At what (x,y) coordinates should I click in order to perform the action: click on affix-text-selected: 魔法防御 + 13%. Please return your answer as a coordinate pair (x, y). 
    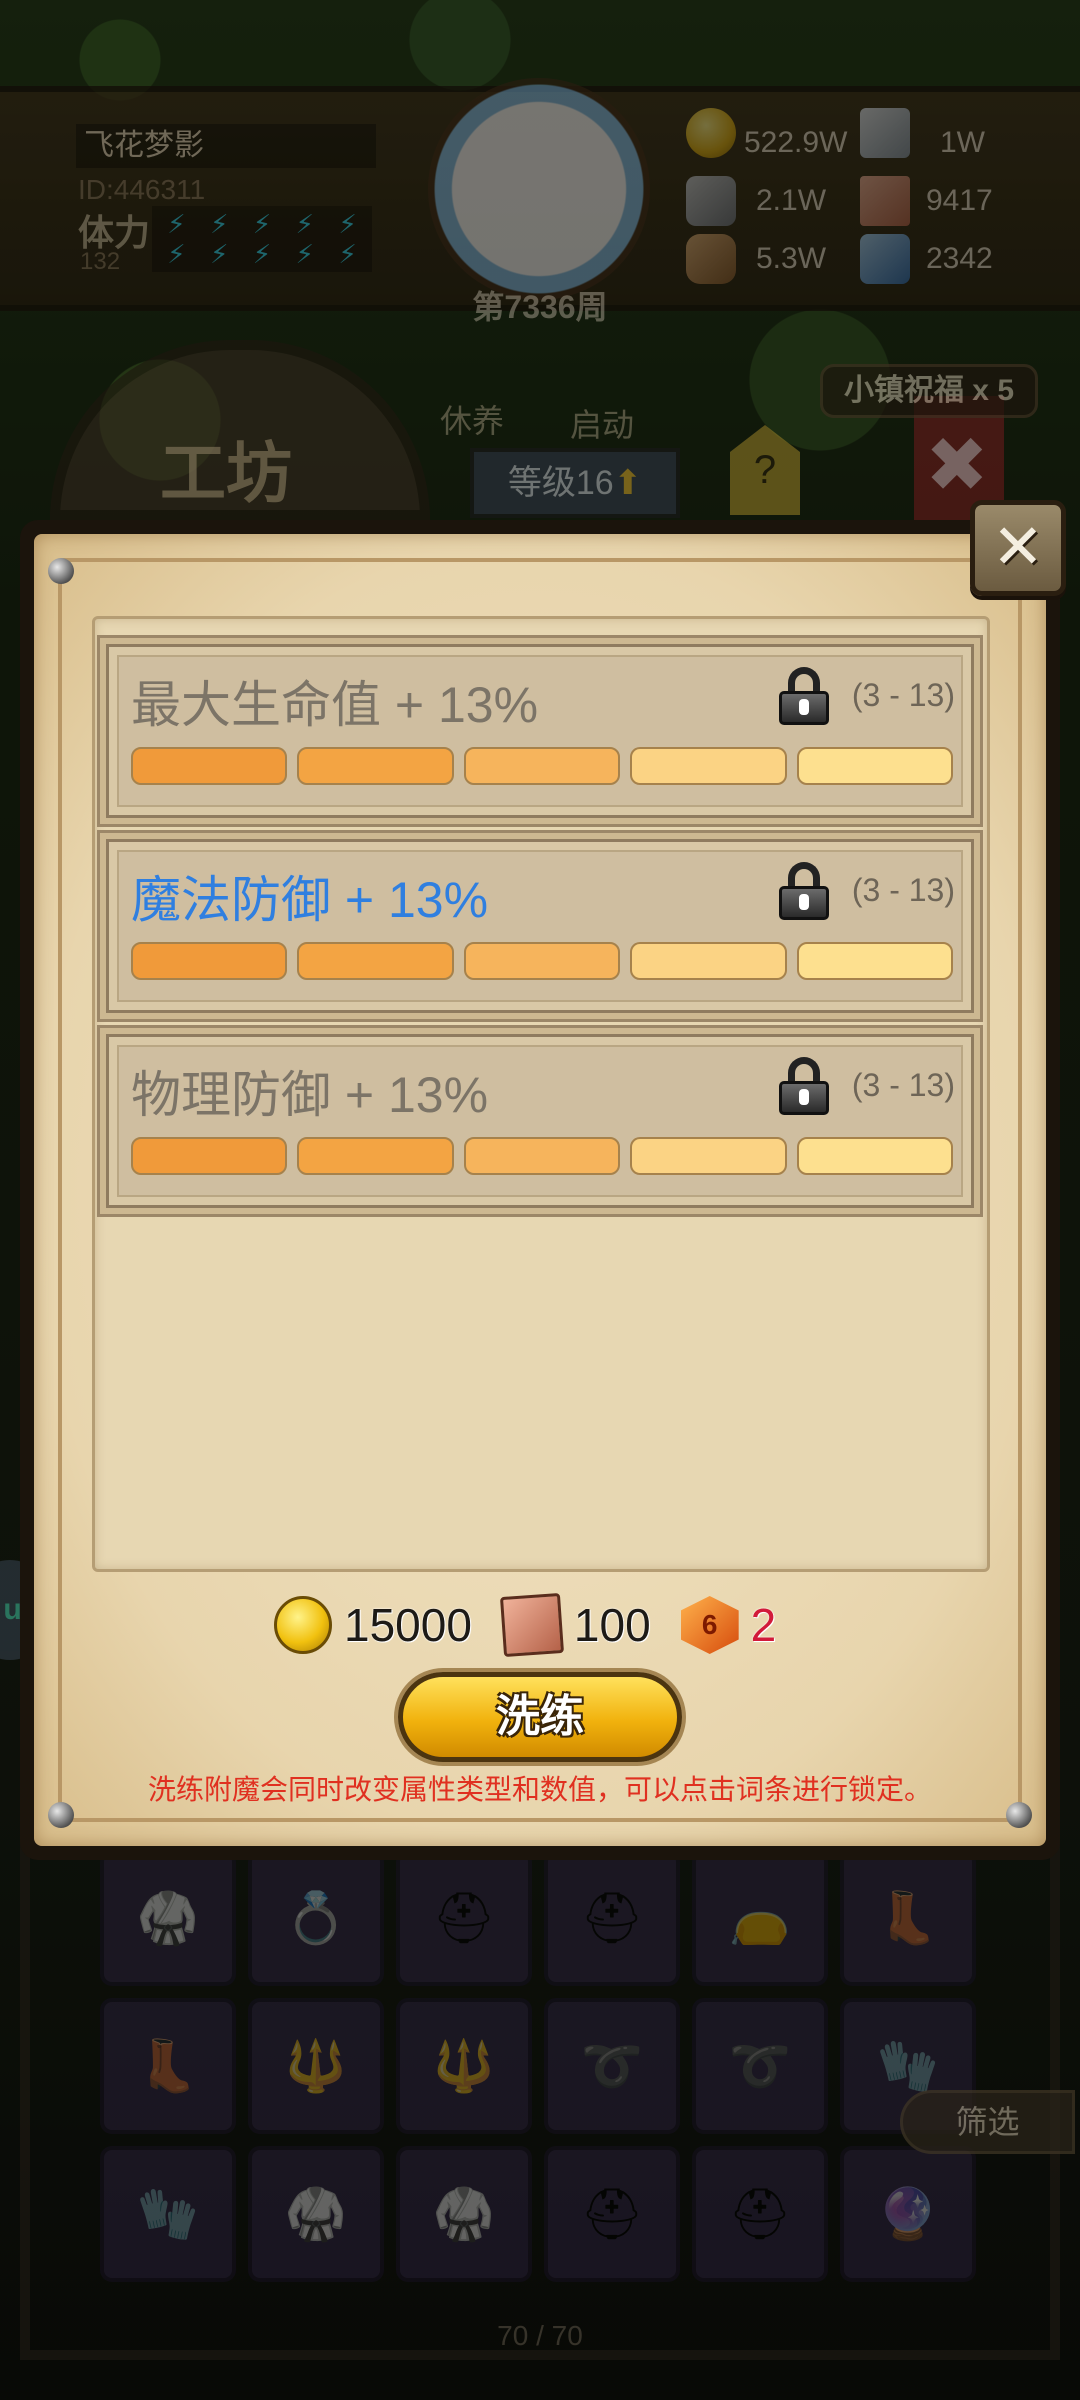
    Looking at the image, I should click on (310, 900).